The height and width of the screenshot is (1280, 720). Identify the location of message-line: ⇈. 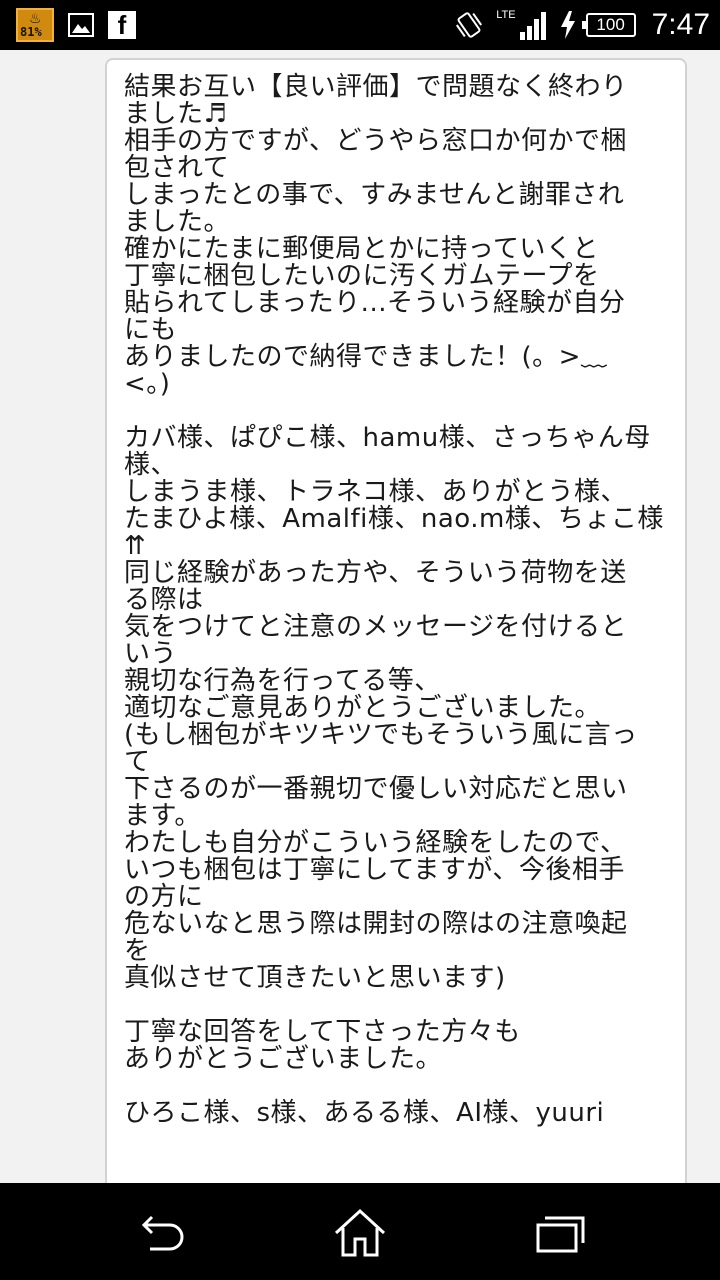
(135, 546).